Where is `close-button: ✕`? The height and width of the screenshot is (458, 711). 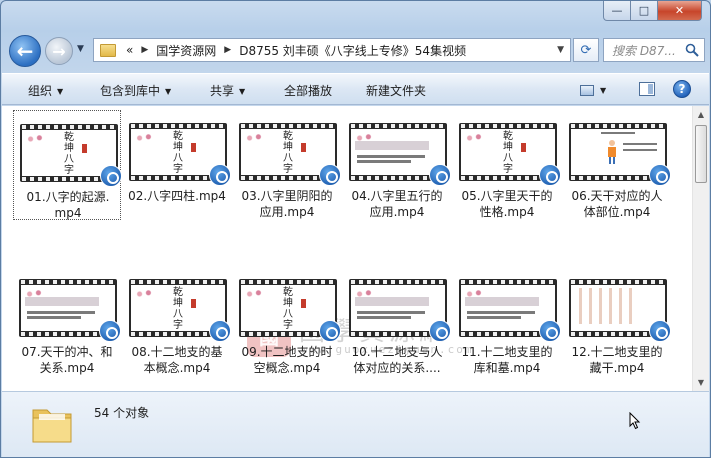
close-button: ✕ is located at coordinates (680, 11).